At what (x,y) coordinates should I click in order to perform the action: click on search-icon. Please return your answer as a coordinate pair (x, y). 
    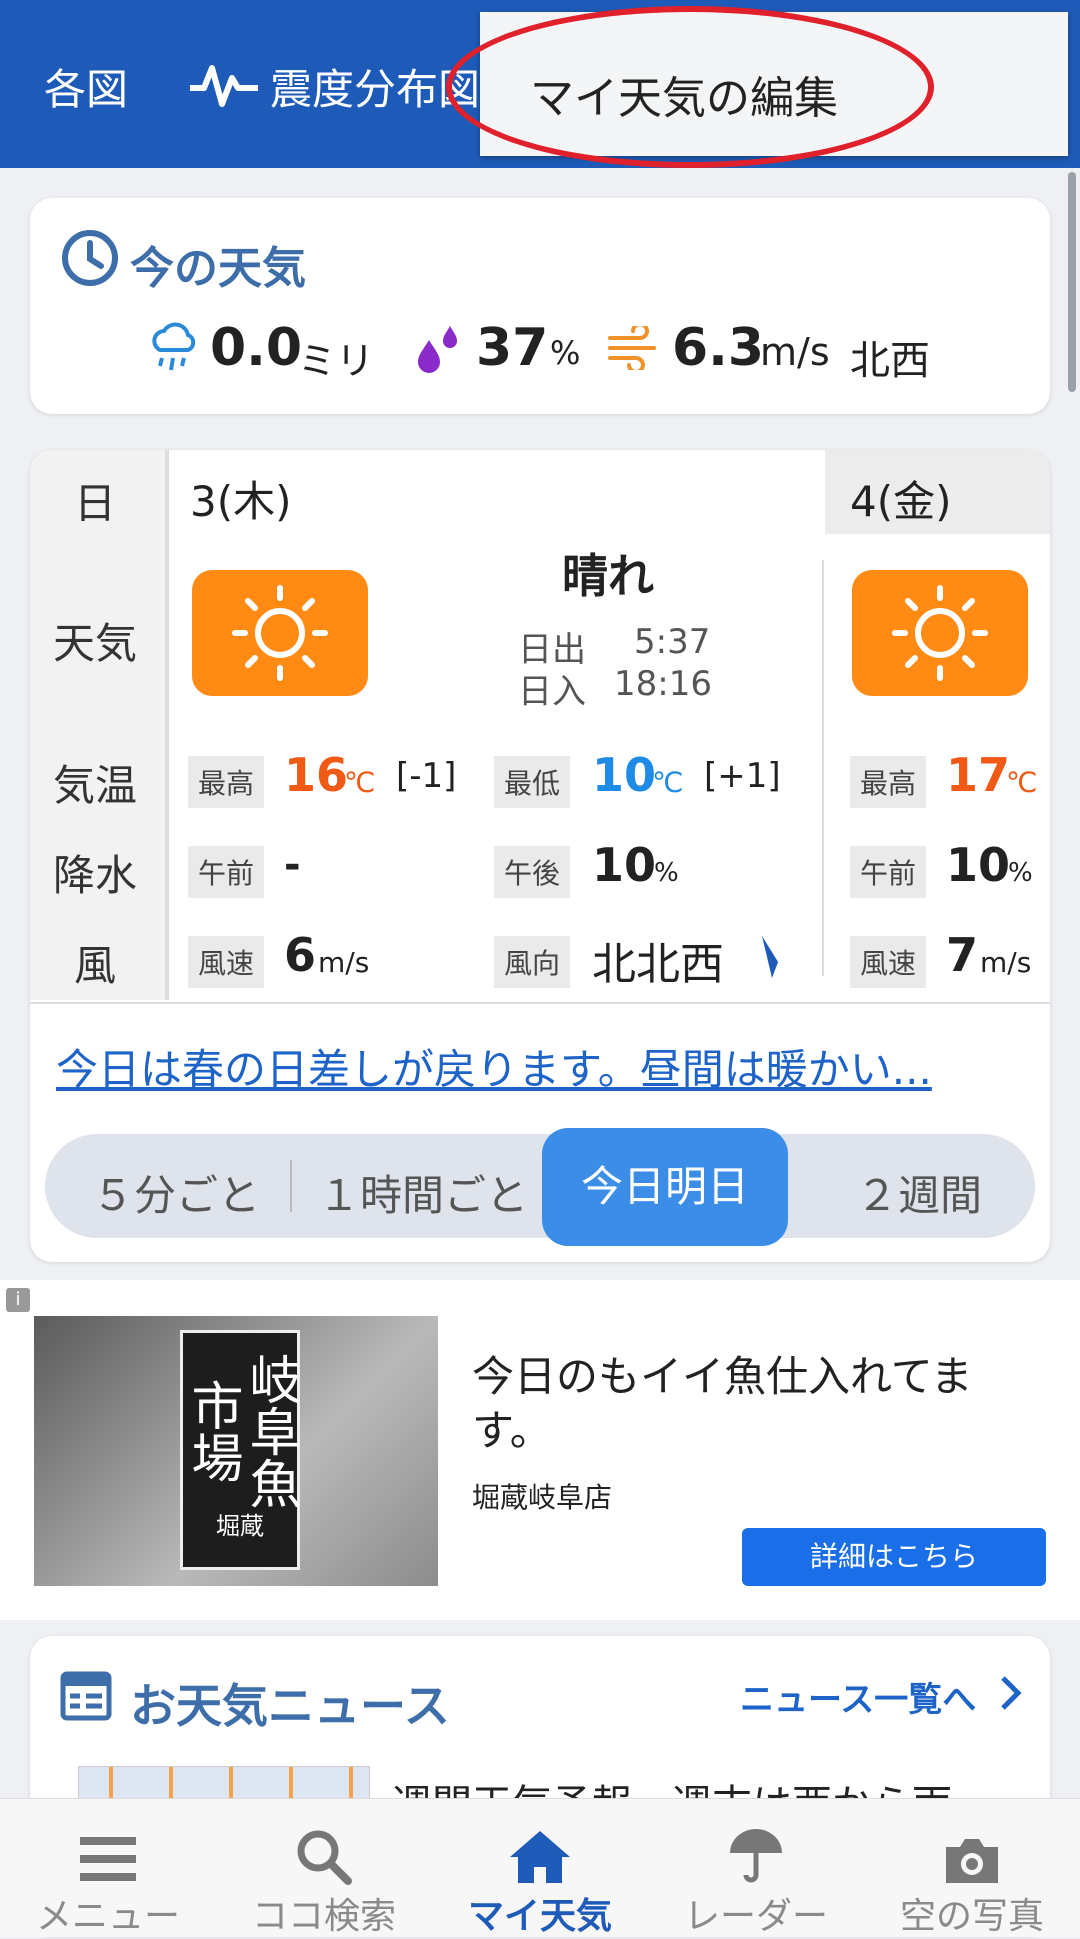
    Looking at the image, I should click on (324, 1845).